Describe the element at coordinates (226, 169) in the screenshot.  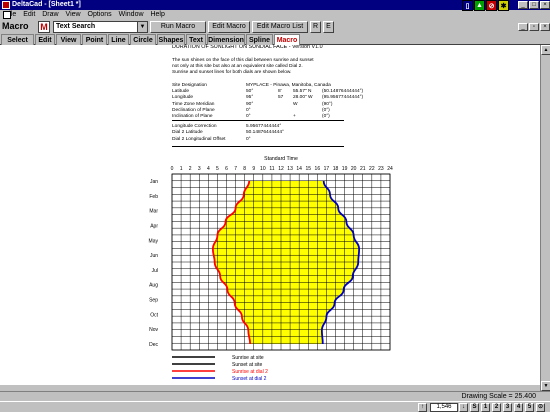
I see `x-tick-label: 6` at that location.